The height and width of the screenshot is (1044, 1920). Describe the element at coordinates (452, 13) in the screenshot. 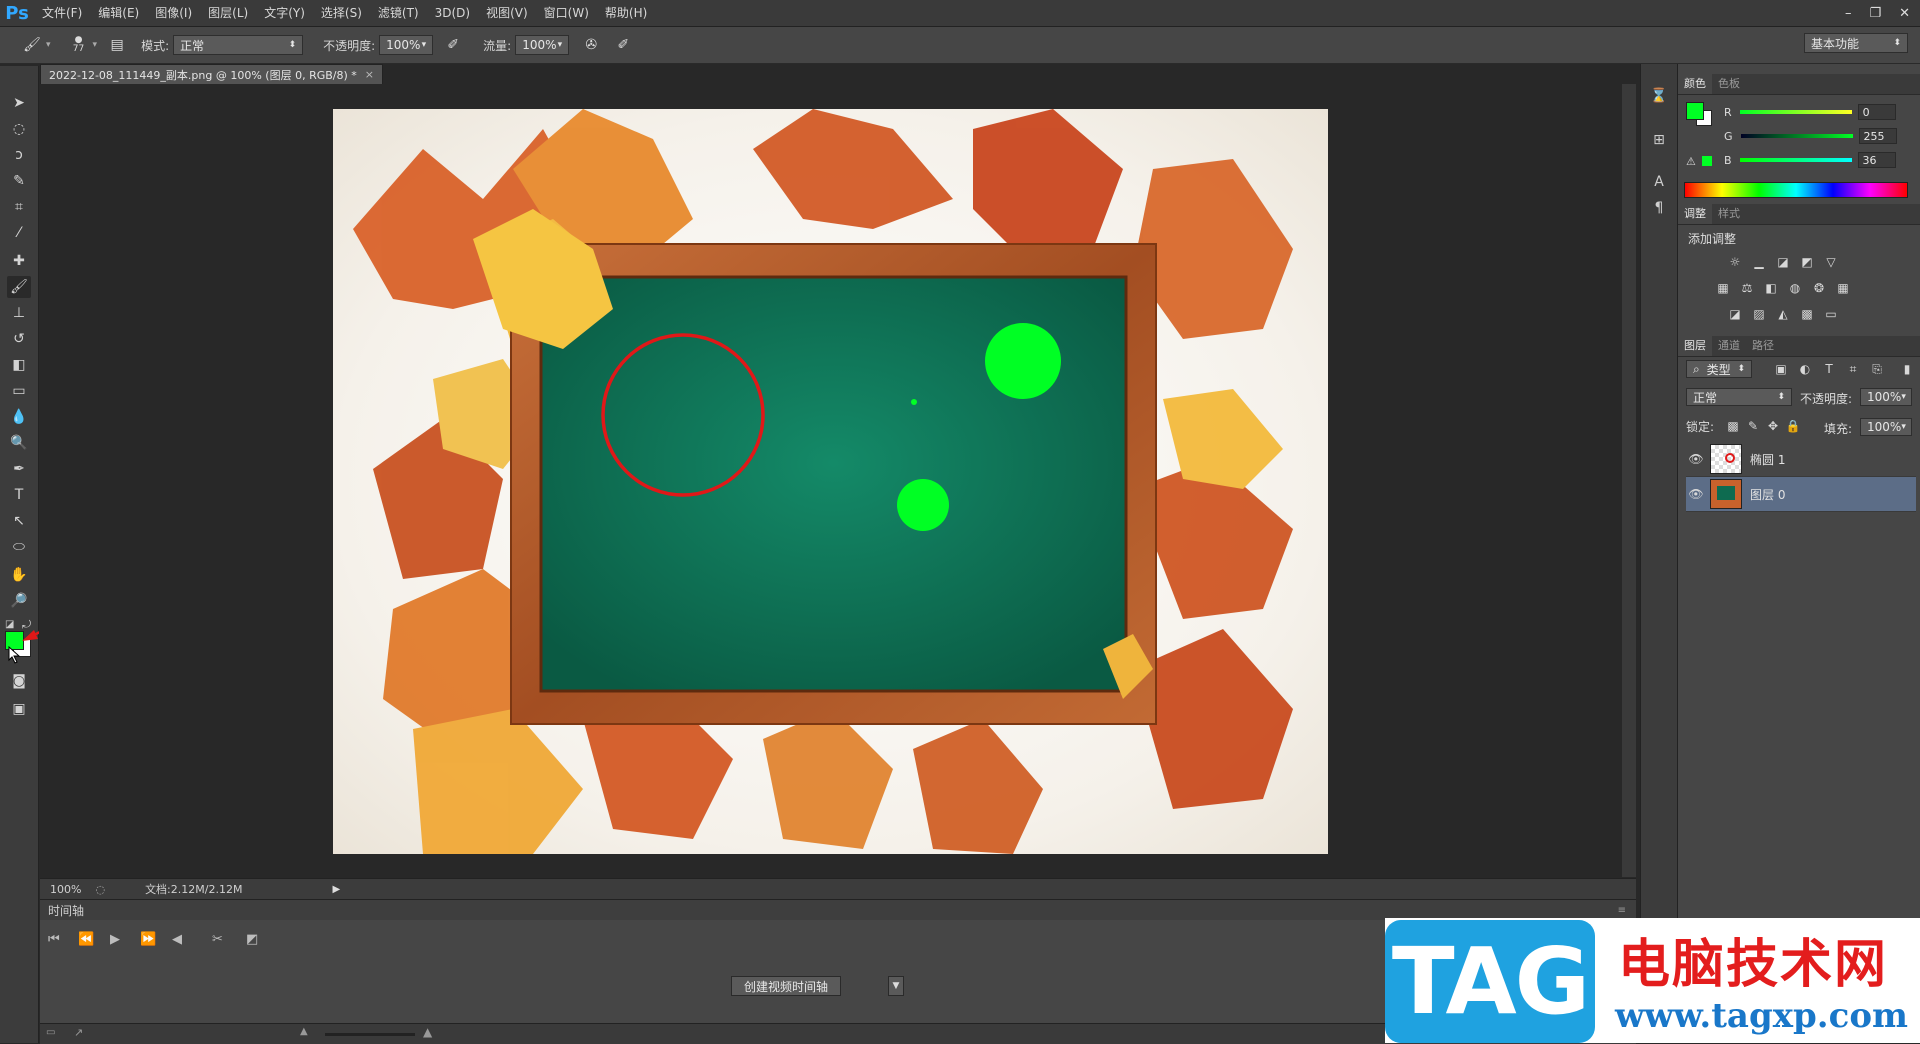

I see `menu-3d: 3D(D)` at that location.